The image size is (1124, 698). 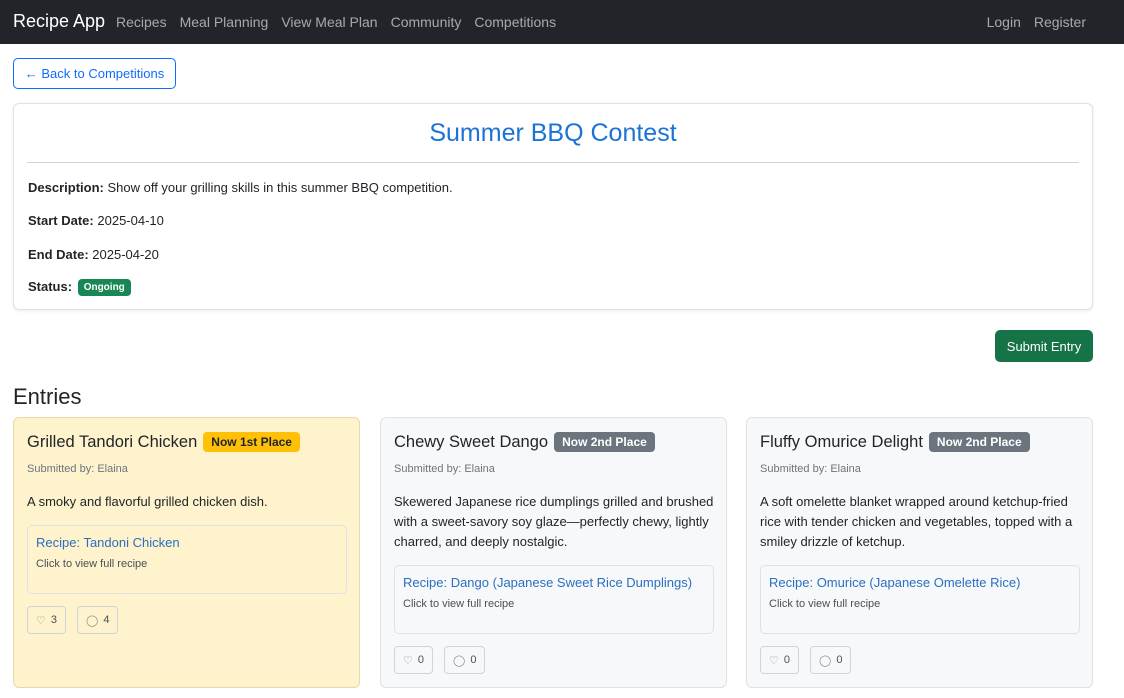 What do you see at coordinates (125, 254) in the screenshot?
I see `end-date-value: 2025-04-20` at bounding box center [125, 254].